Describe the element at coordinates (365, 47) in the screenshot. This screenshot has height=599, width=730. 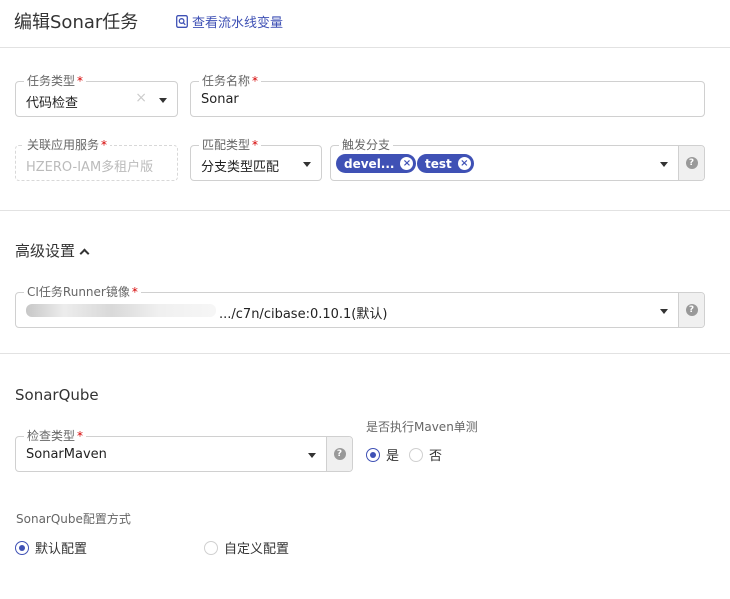
I see `header-divider` at that location.